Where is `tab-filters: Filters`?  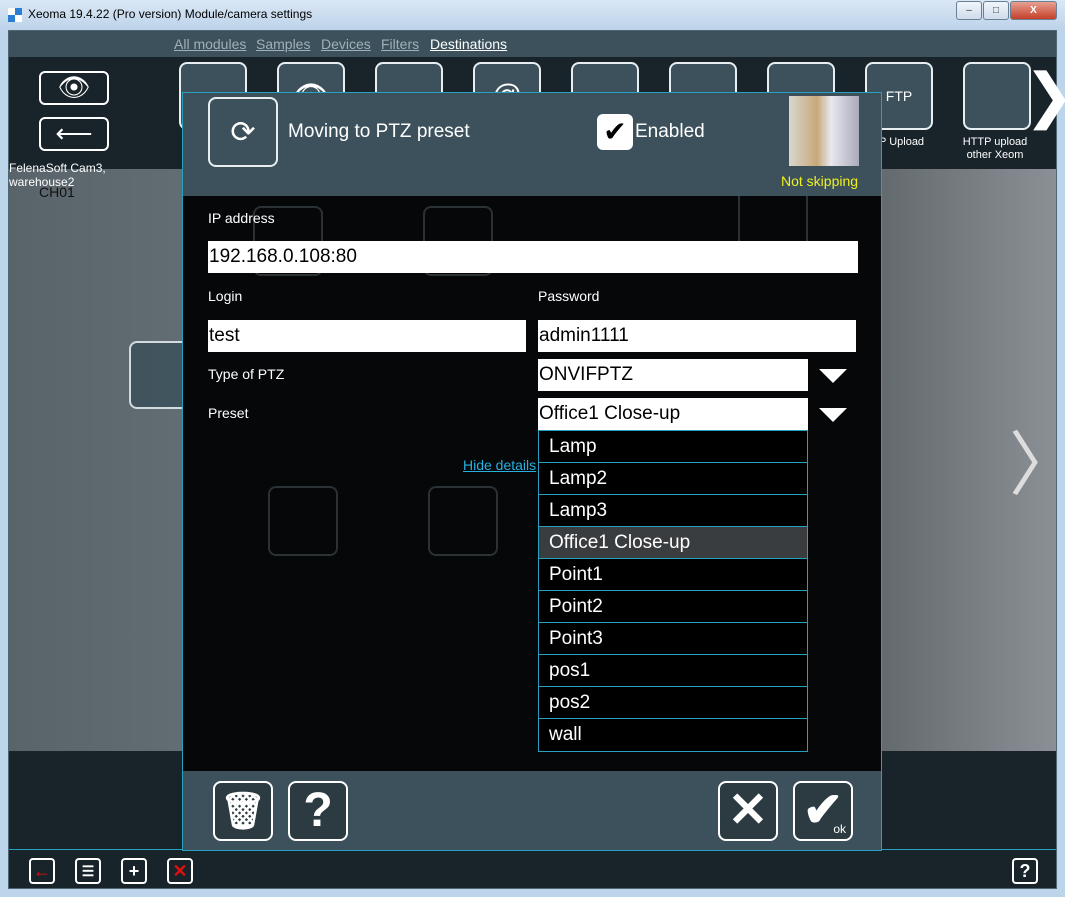
tab-filters: Filters is located at coordinates (400, 44).